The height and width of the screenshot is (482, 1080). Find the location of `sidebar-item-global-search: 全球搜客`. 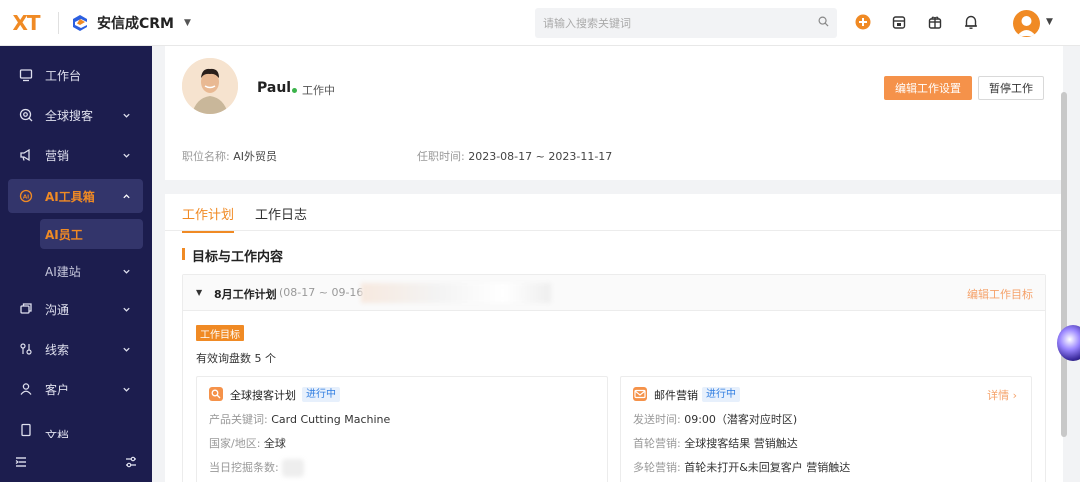

sidebar-item-global-search: 全球搜客 is located at coordinates (75, 115).